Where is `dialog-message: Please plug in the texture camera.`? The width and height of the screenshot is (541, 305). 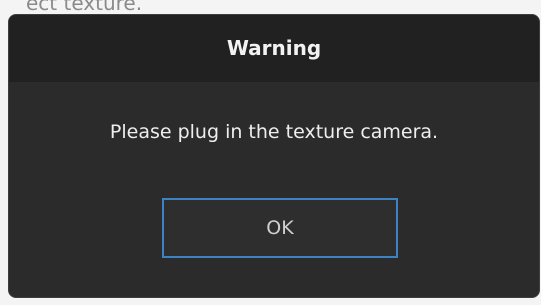
dialog-message: Please plug in the texture camera. is located at coordinates (274, 132).